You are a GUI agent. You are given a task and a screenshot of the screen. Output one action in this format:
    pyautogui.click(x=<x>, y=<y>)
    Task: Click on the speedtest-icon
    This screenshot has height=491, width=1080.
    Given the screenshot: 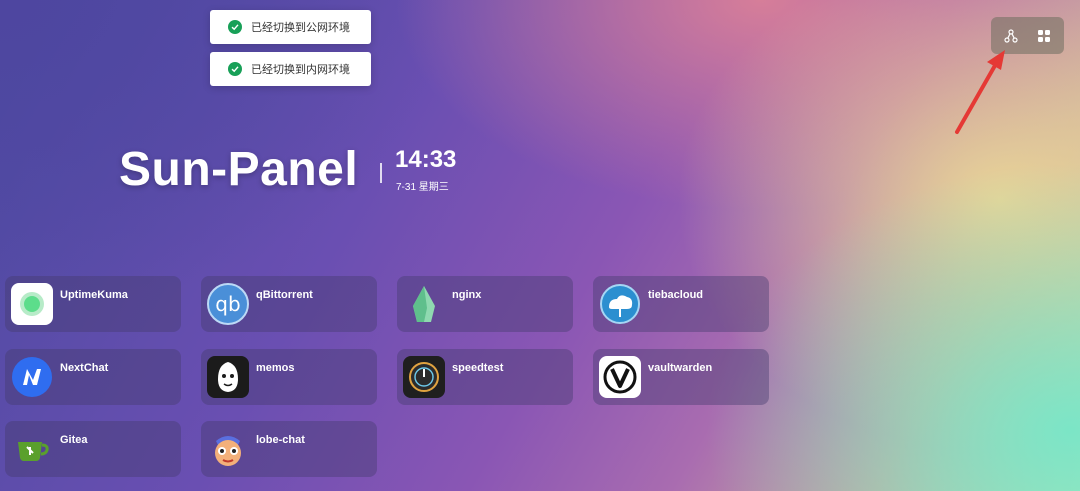 What is the action you would take?
    pyautogui.click(x=424, y=377)
    